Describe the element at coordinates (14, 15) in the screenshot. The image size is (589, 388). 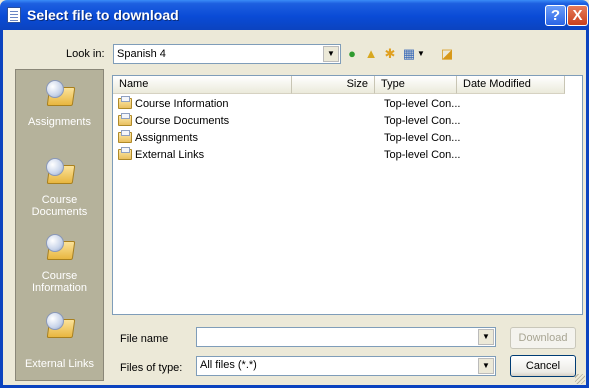
I see `document-icon` at that location.